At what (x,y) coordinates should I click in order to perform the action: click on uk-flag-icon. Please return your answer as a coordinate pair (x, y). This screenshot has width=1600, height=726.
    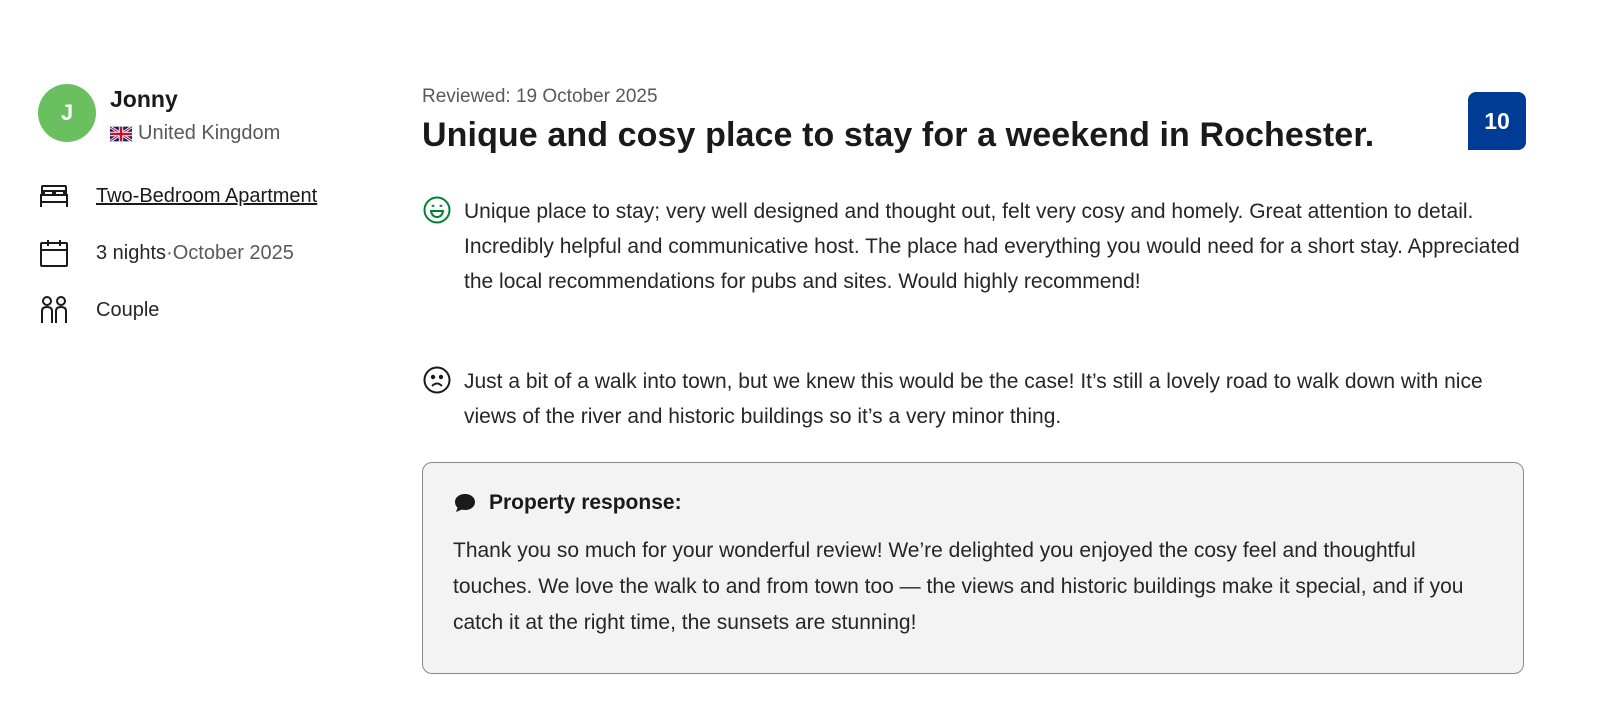
    Looking at the image, I should click on (121, 133).